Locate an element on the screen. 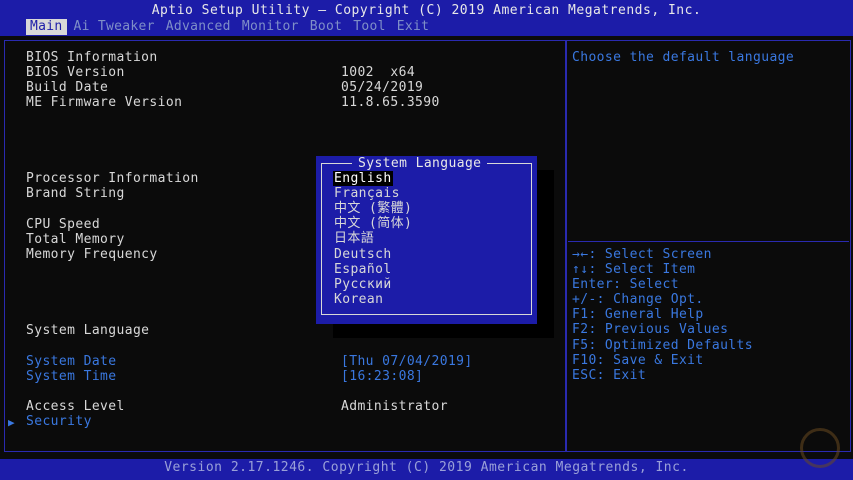 The height and width of the screenshot is (480, 853). help-key-select-screen: →←: Select Screen is located at coordinates (642, 254).